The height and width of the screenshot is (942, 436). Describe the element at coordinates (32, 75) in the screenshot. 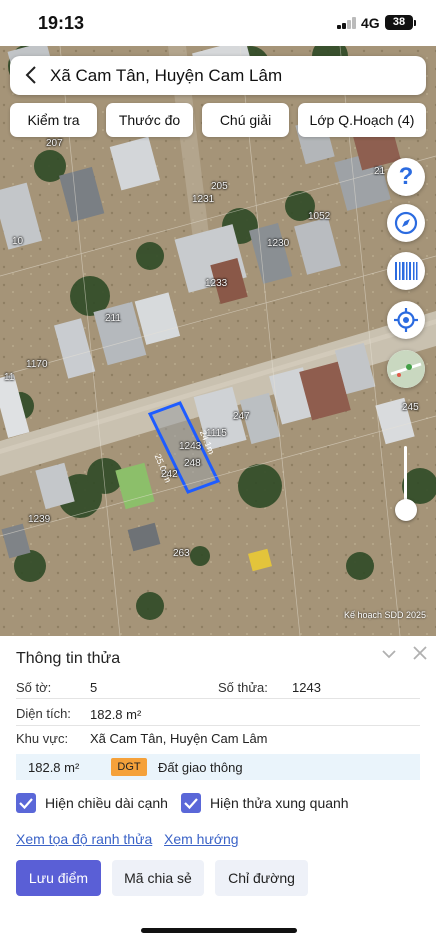

I see `back-chevron-icon` at that location.